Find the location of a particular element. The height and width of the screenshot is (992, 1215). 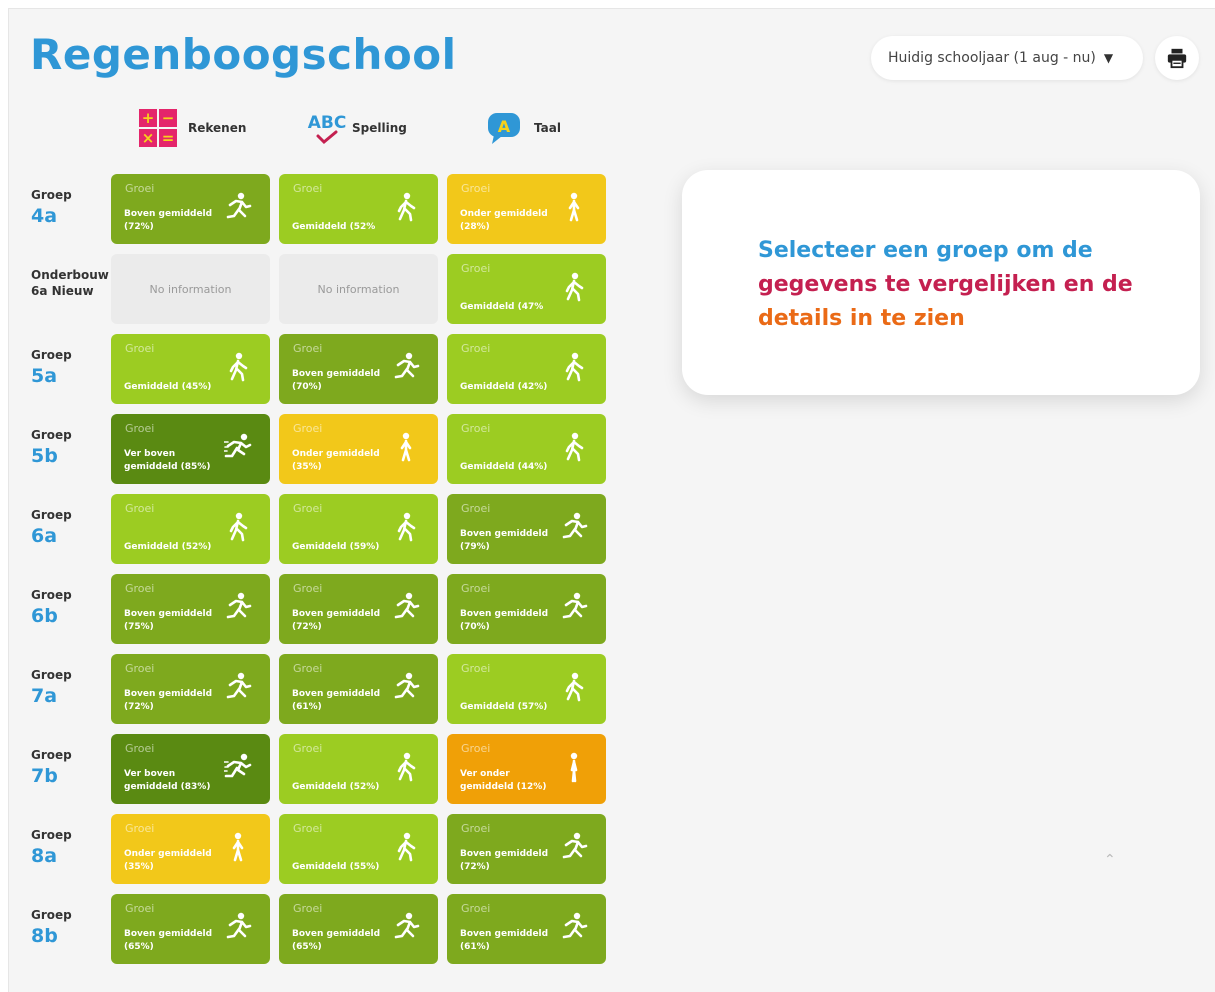

group-label: Groep 4a is located at coordinates (70, 208).